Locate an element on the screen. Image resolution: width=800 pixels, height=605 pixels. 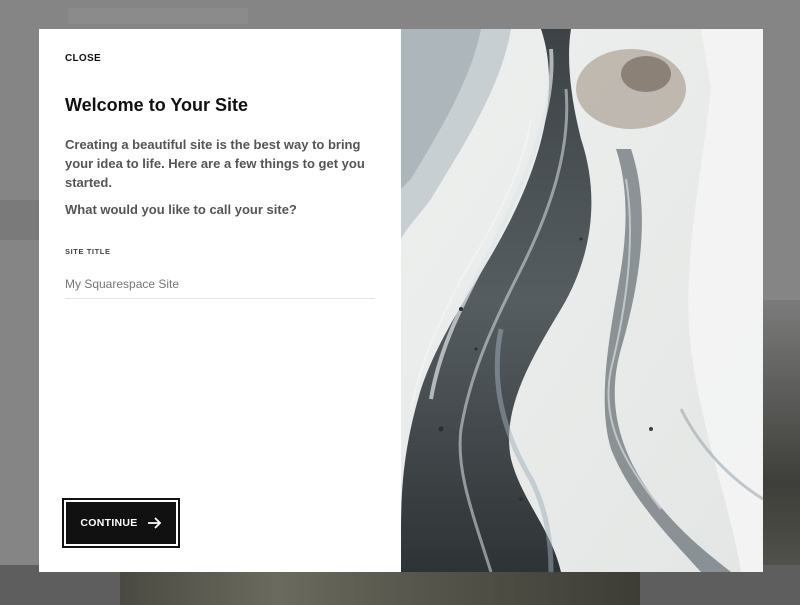
background-block is located at coordinates (20, 220).